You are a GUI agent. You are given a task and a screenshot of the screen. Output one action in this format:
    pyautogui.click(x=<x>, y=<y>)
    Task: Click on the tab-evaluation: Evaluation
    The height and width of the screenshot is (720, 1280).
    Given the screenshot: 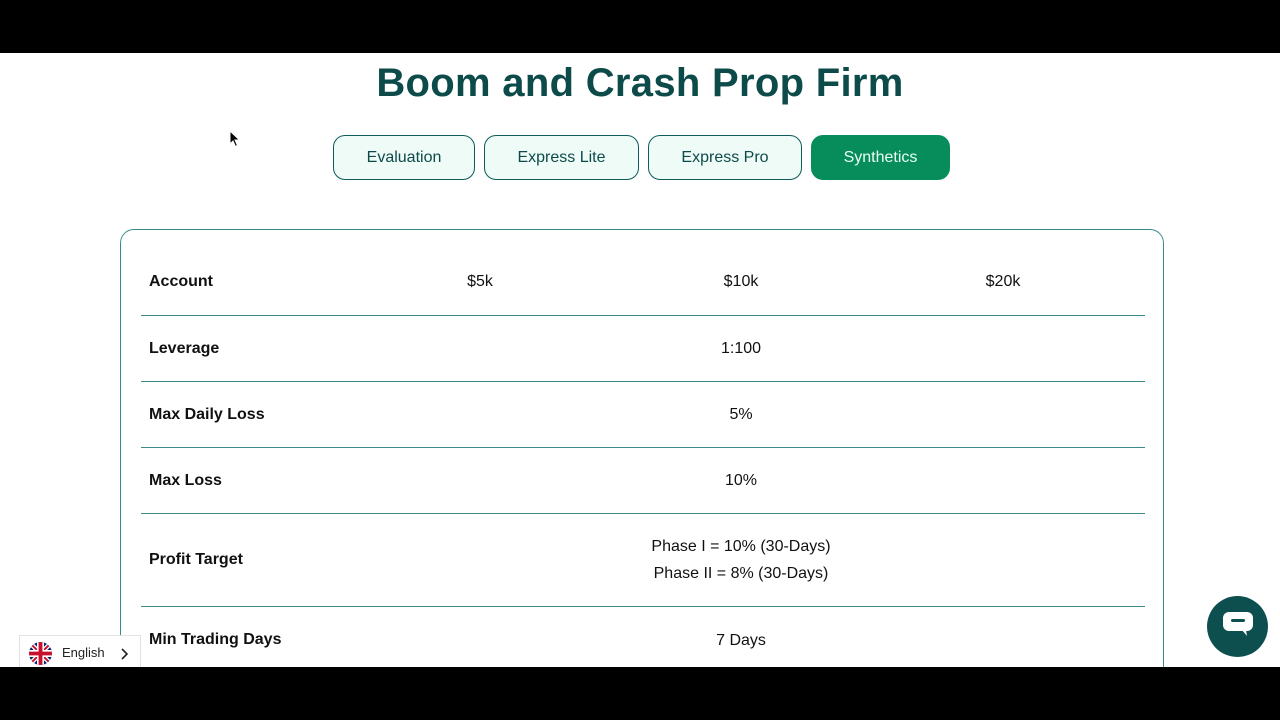 What is the action you would take?
    pyautogui.click(x=404, y=157)
    